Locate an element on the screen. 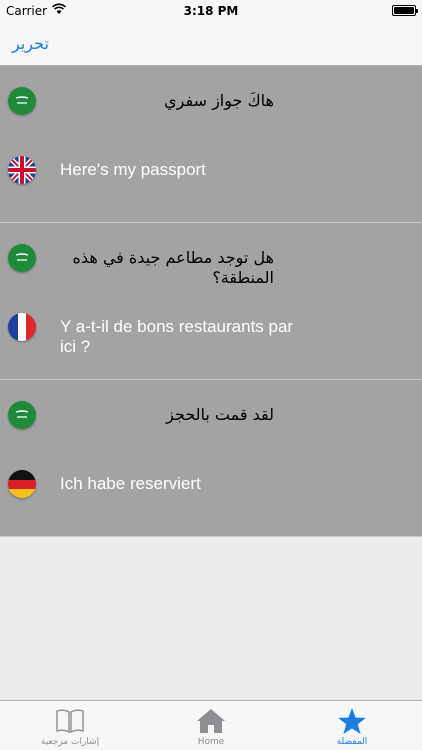 The image size is (422, 750). tab-bookmarks: إشارات مرجعية is located at coordinates (70, 725).